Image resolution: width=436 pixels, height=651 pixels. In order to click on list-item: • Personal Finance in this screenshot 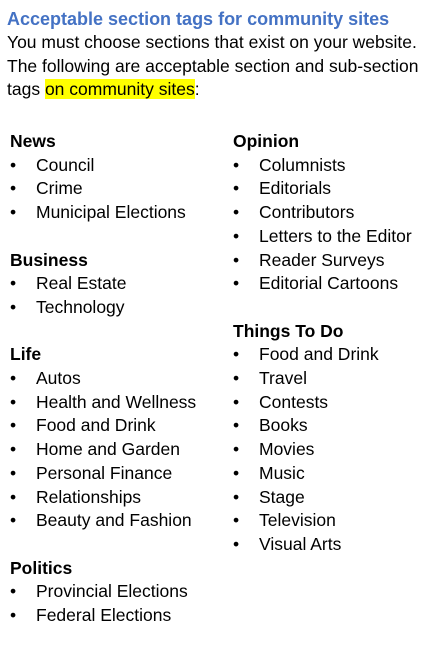, I will do `click(120, 474)`.